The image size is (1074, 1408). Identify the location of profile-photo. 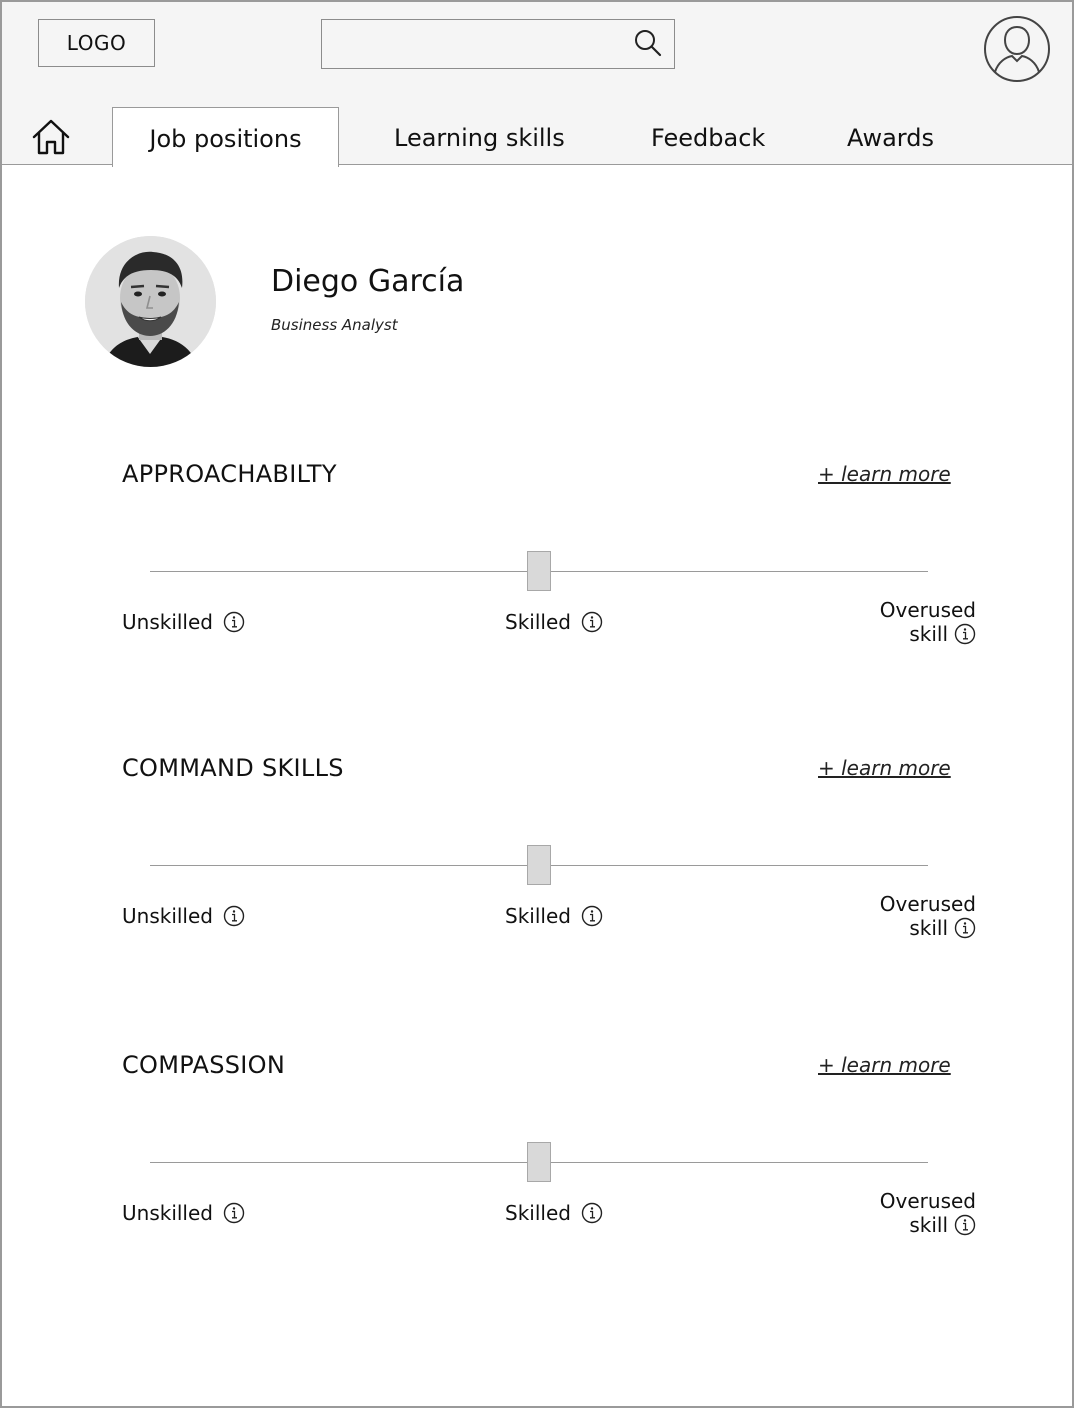
(150, 301).